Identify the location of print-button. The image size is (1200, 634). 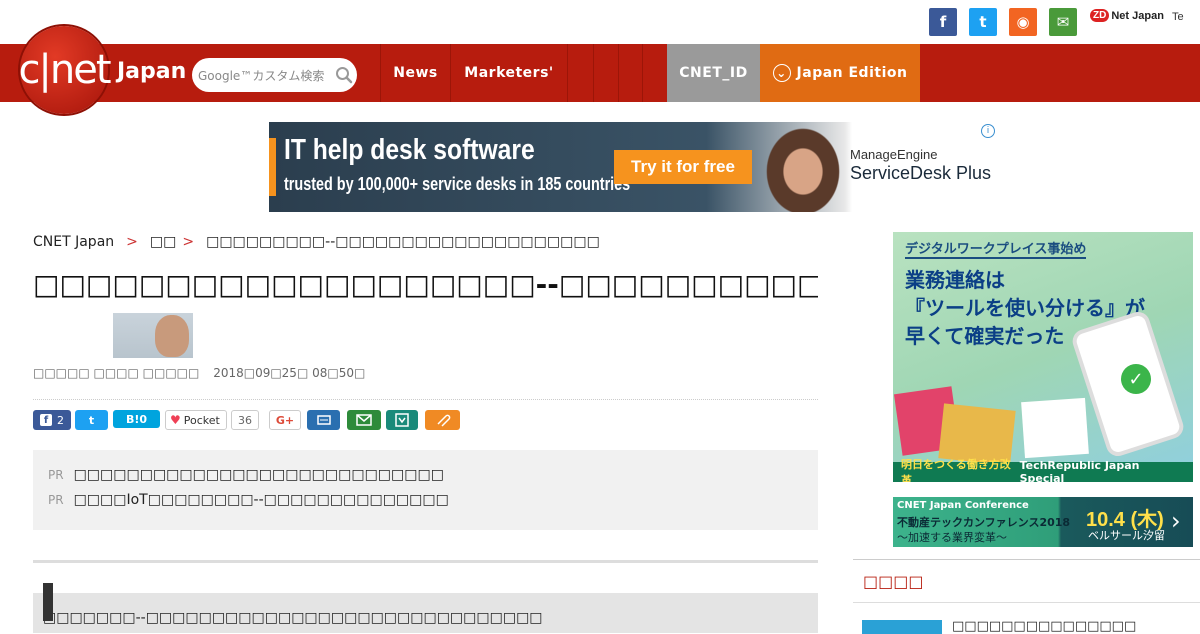
(323, 420).